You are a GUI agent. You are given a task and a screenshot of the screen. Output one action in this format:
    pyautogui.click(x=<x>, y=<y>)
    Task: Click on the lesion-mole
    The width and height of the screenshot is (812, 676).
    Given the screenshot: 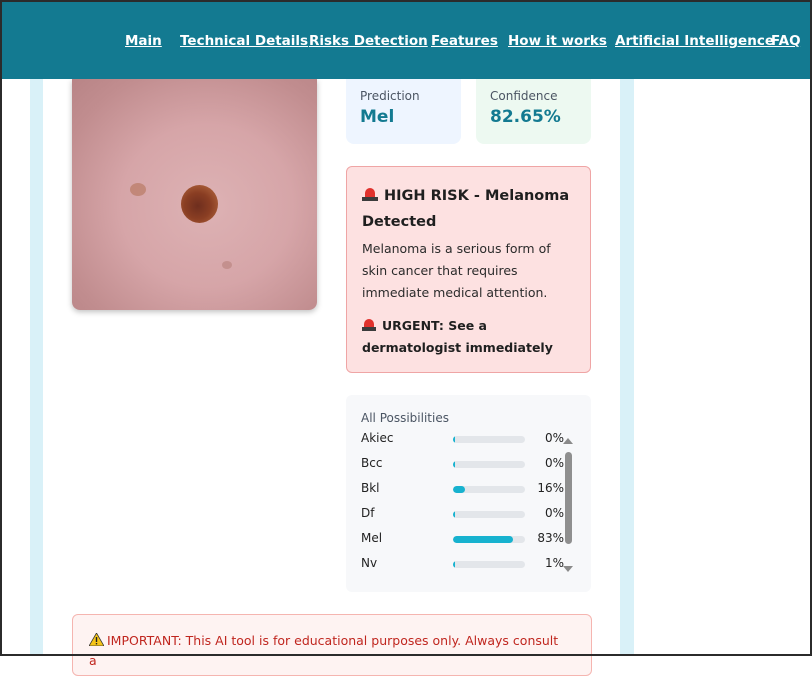 What is the action you would take?
    pyautogui.click(x=199, y=204)
    